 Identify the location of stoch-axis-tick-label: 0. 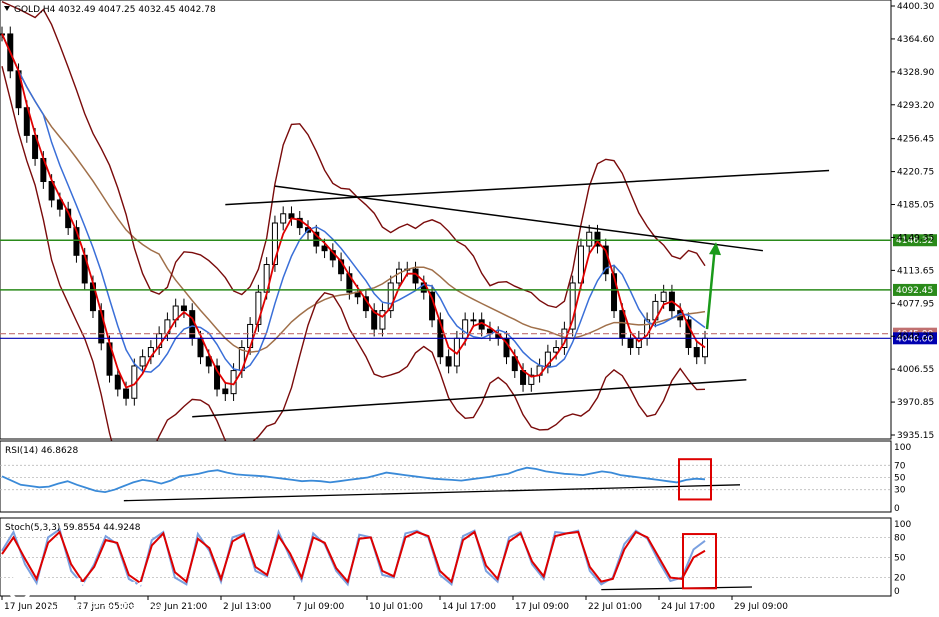
(897, 592).